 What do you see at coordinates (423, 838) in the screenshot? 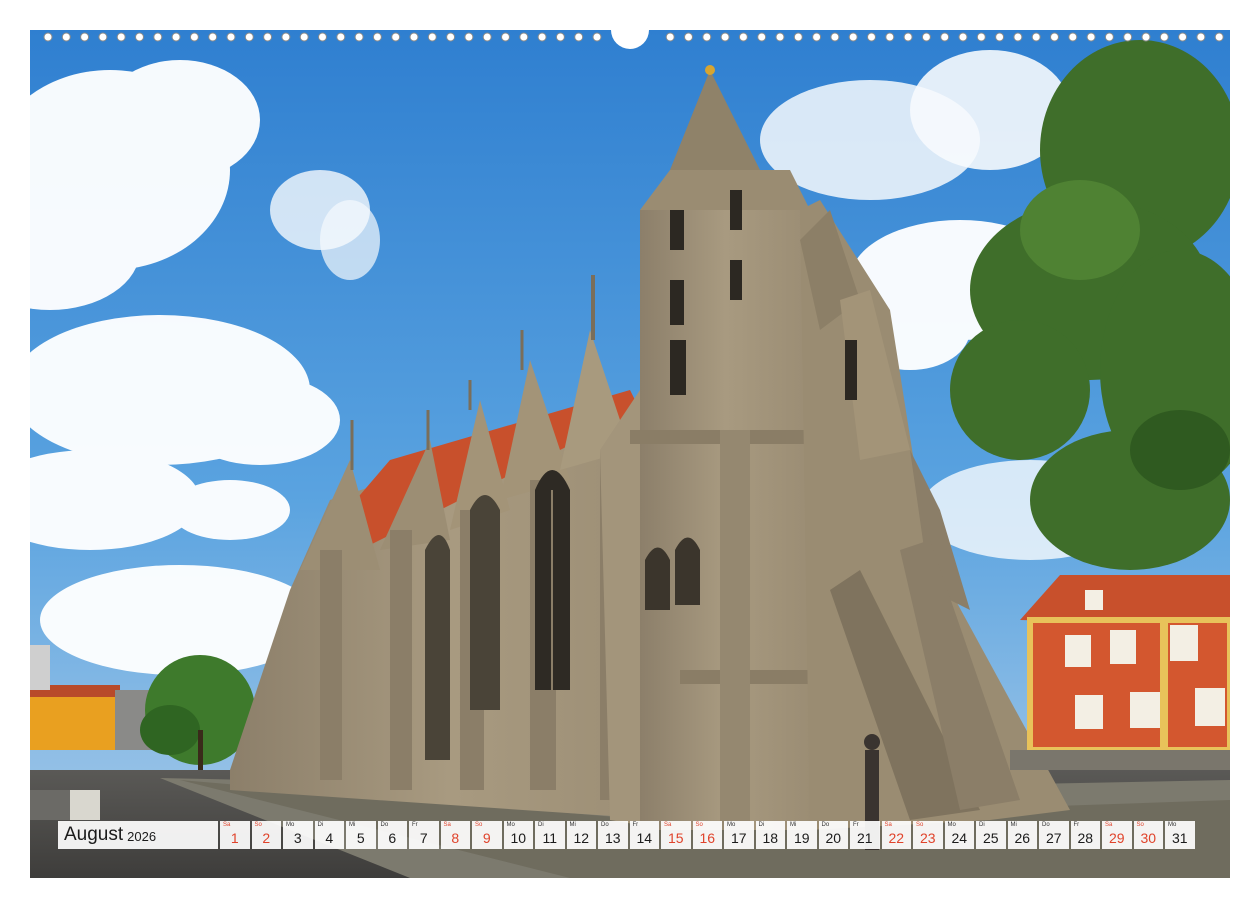
I see `day-number: 7` at bounding box center [423, 838].